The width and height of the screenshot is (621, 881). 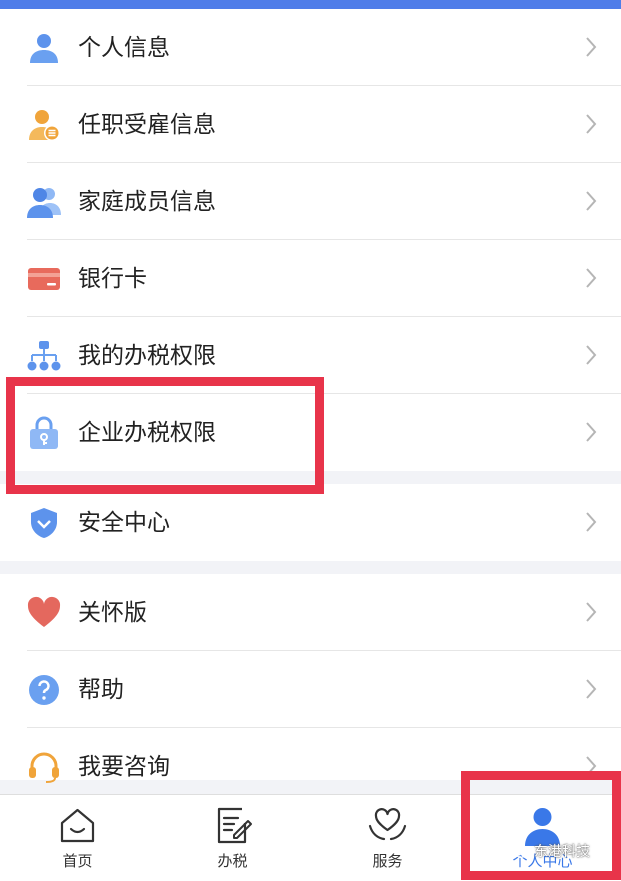 I want to click on menu-item-help: 帮助, so click(x=310, y=689).